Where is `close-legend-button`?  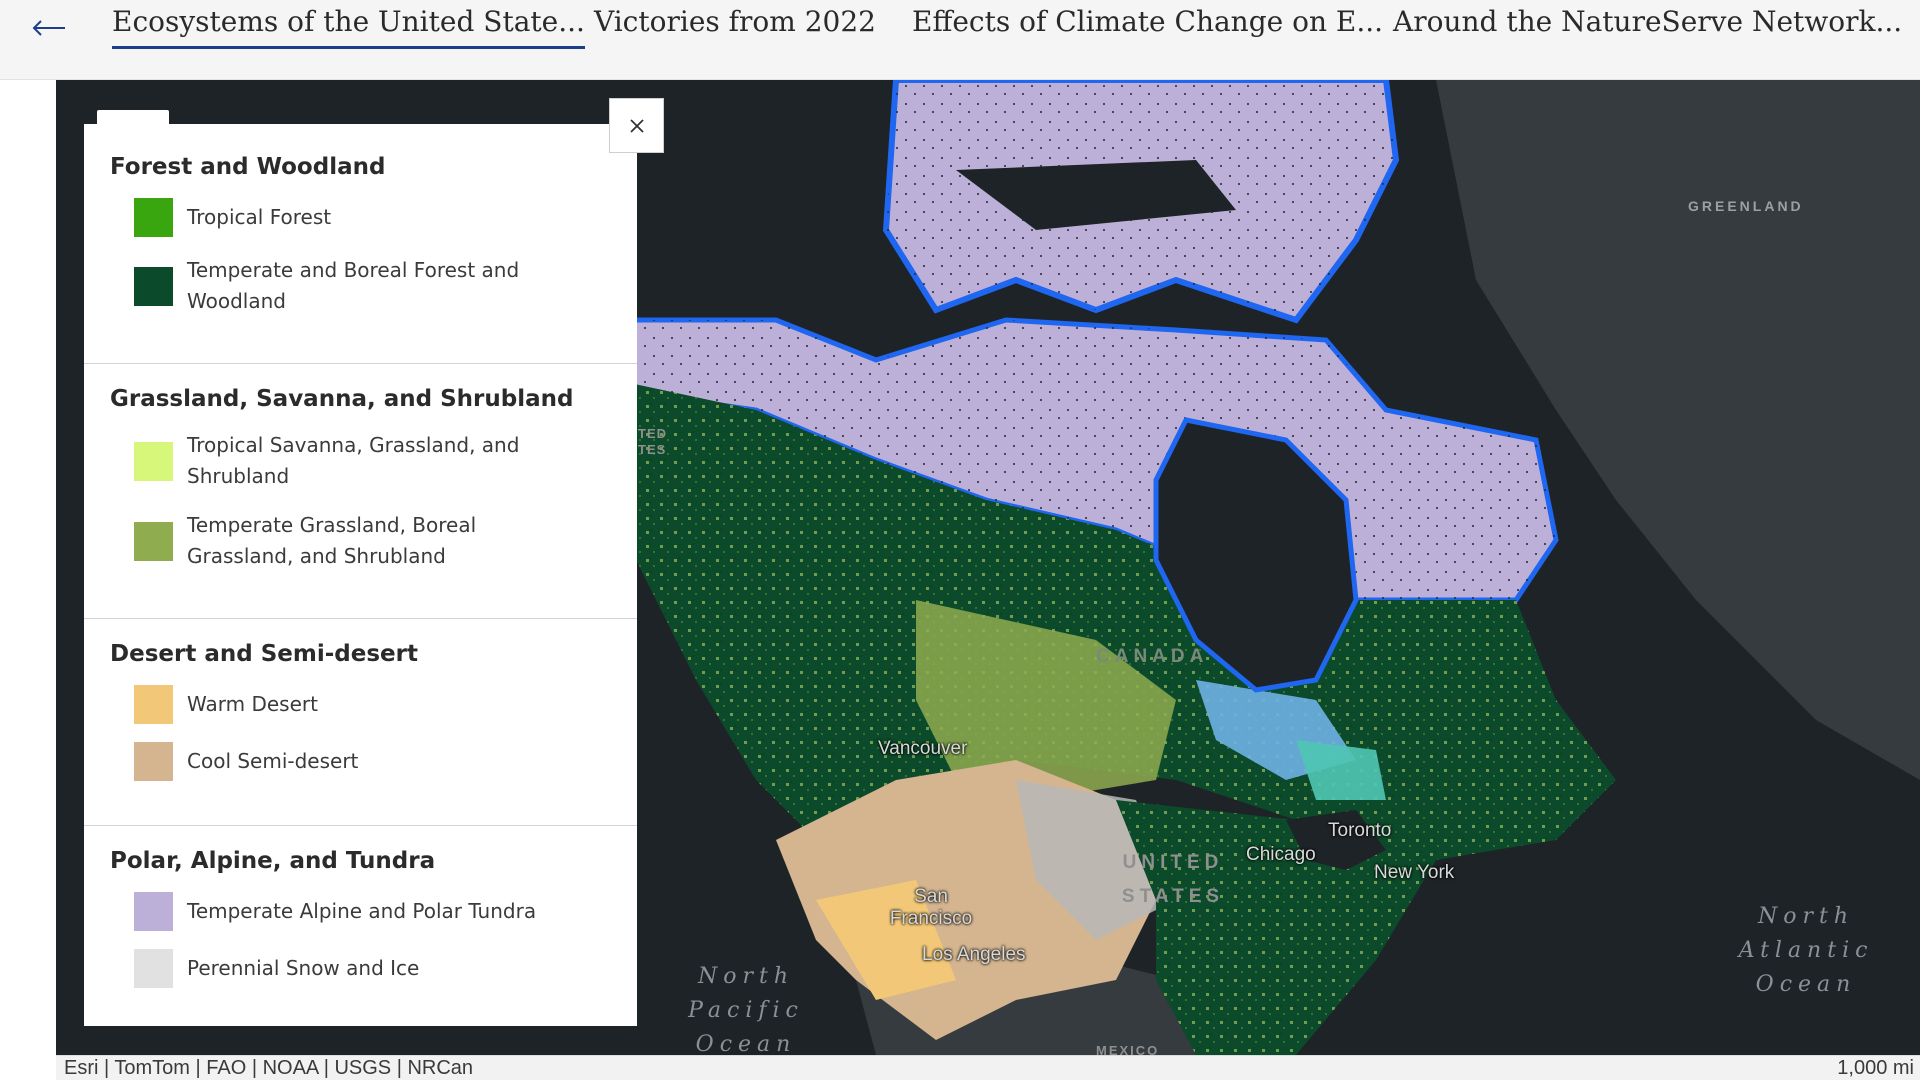 close-legend-button is located at coordinates (636, 125).